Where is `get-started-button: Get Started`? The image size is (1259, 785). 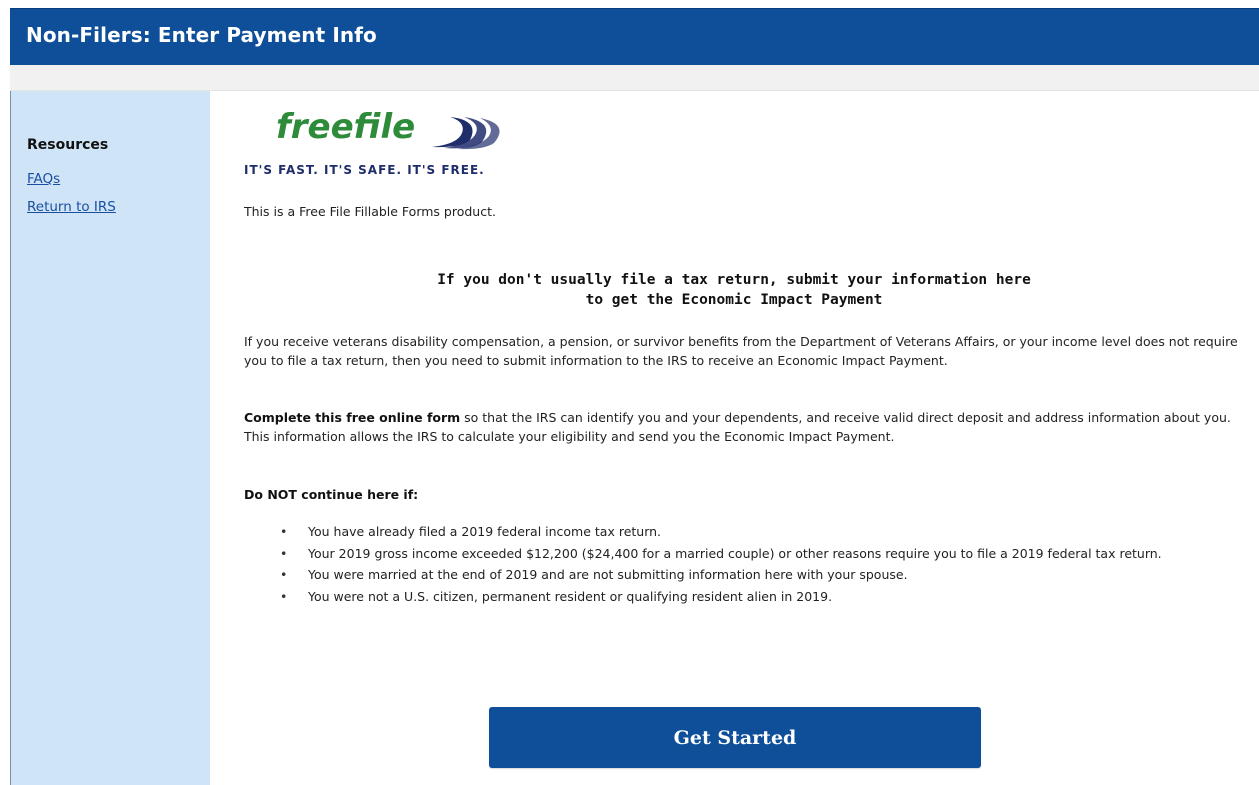
get-started-button: Get Started is located at coordinates (735, 737).